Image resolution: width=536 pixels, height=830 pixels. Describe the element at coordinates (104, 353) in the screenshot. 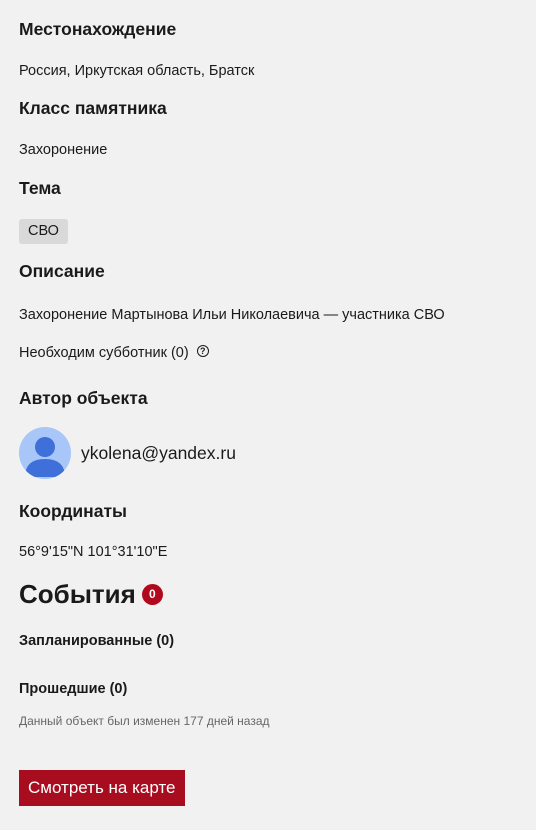

I see `subbotnik-label: Необходим субботник (0)` at that location.